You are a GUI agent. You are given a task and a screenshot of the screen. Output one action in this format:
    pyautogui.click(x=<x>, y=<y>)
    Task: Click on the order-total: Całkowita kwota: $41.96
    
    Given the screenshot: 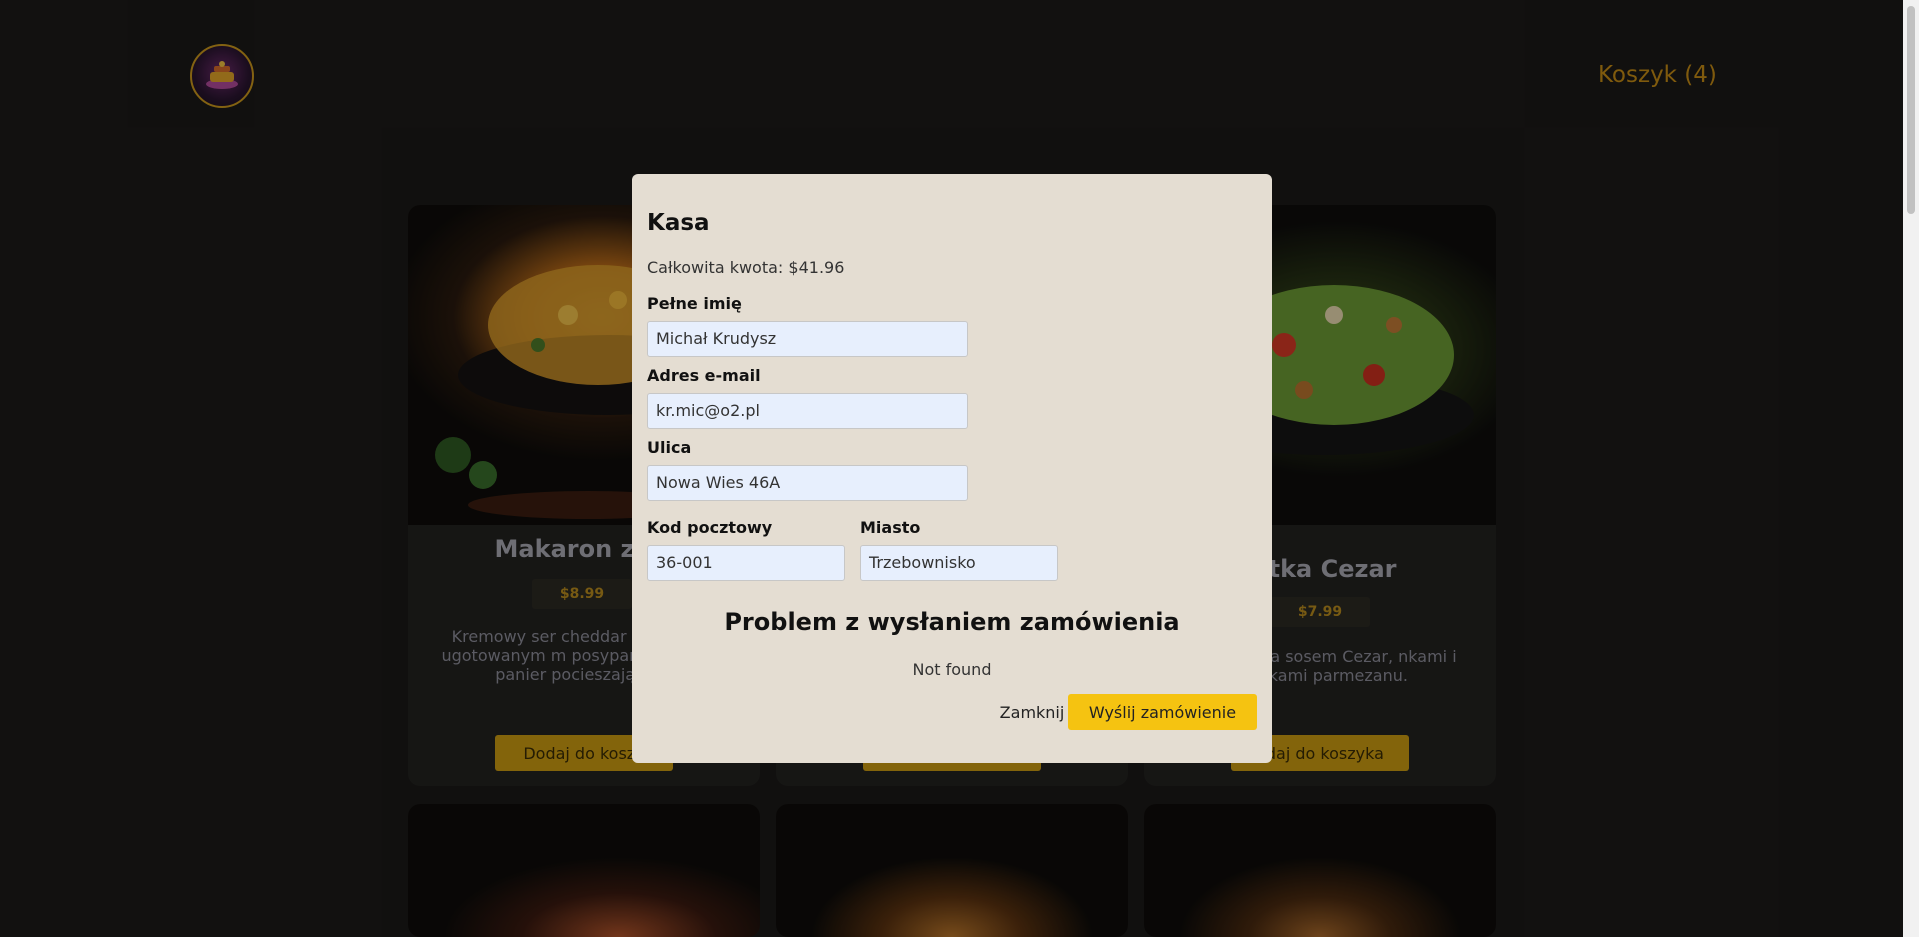 What is the action you would take?
    pyautogui.click(x=746, y=267)
    